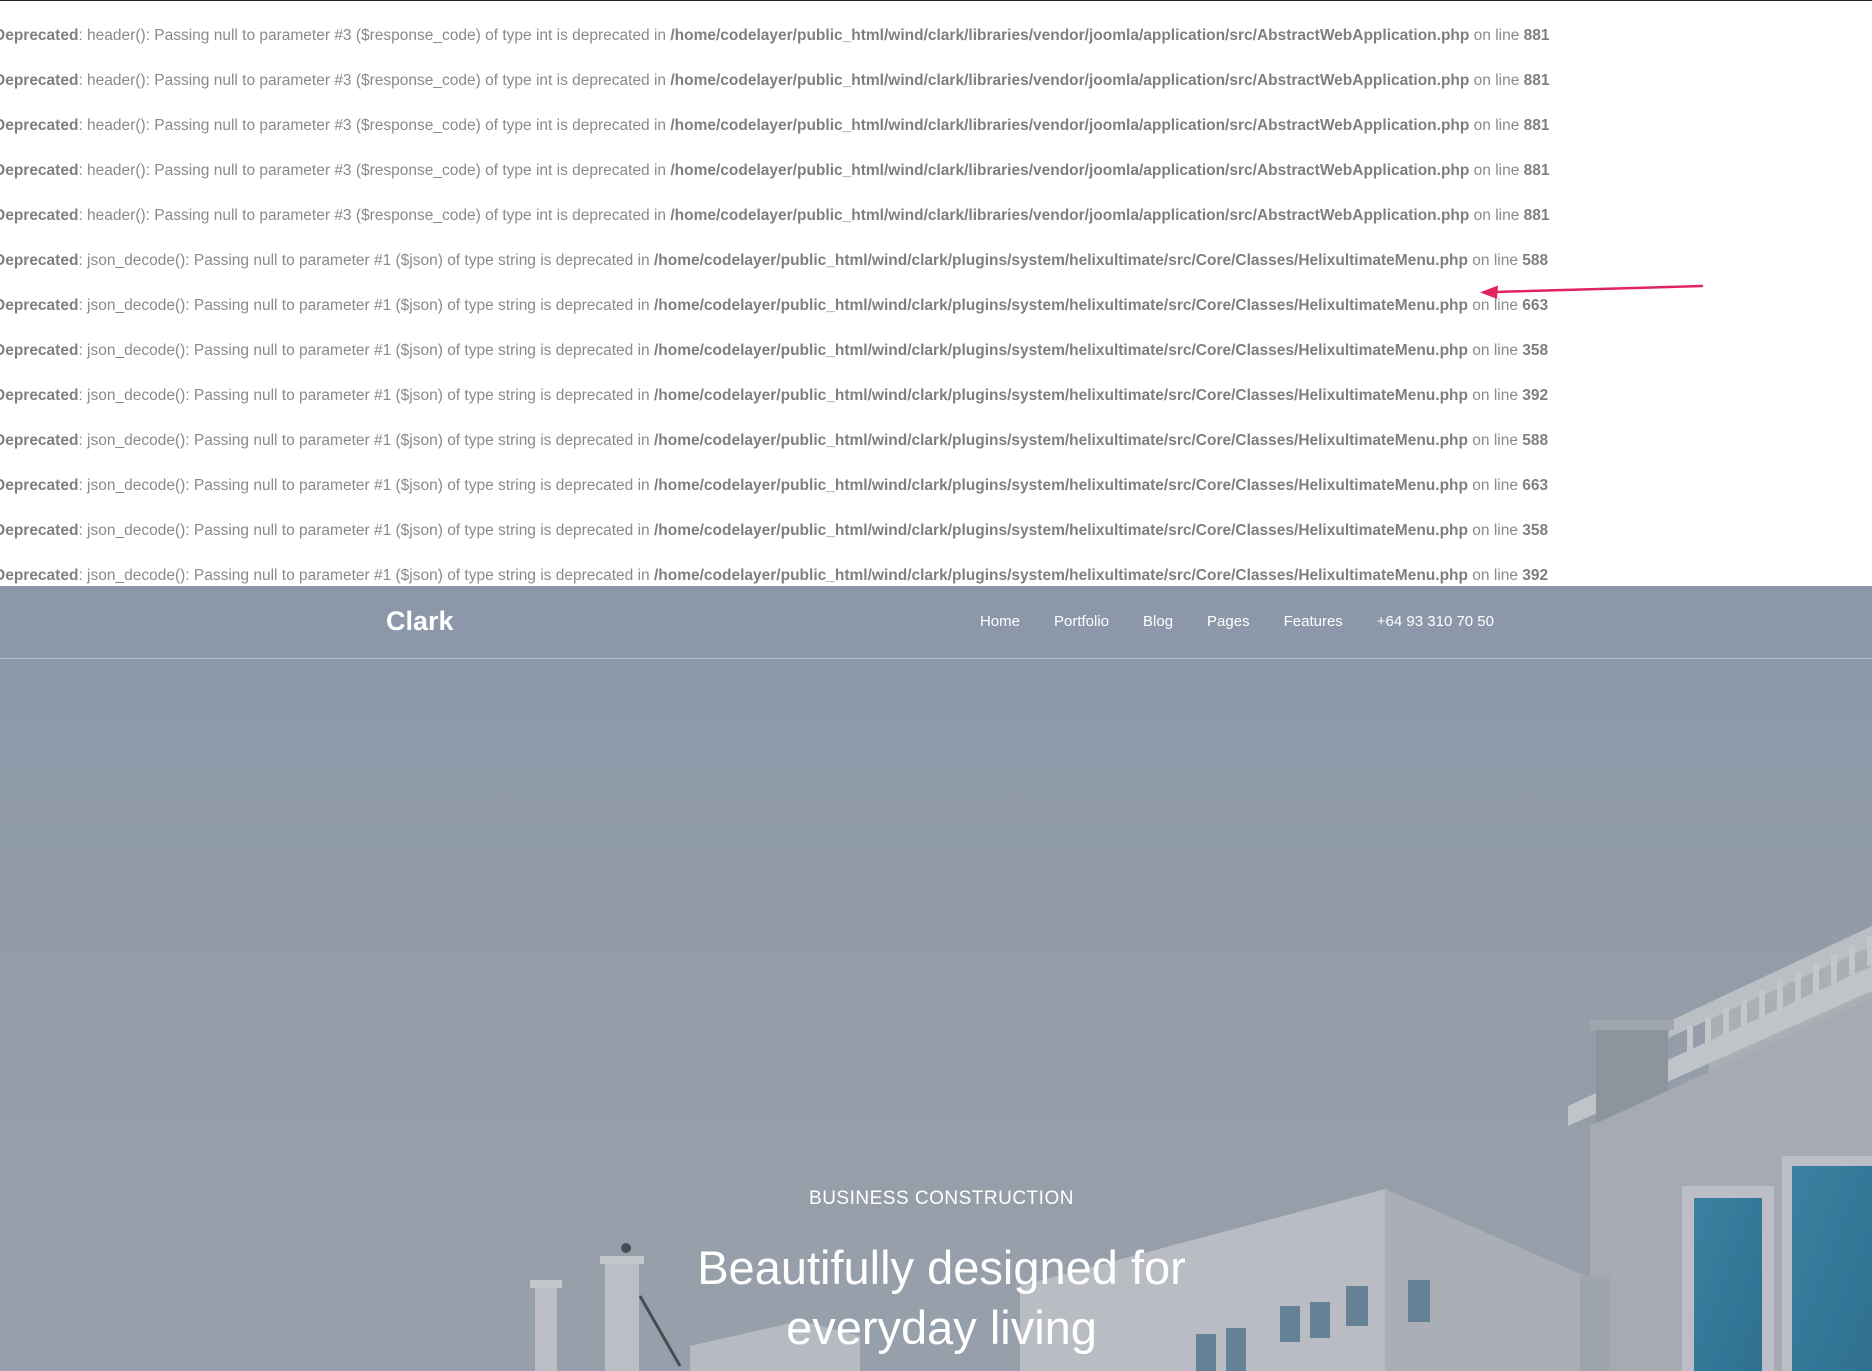  What do you see at coordinates (1158, 622) in the screenshot?
I see `nav-blog: Blog` at bounding box center [1158, 622].